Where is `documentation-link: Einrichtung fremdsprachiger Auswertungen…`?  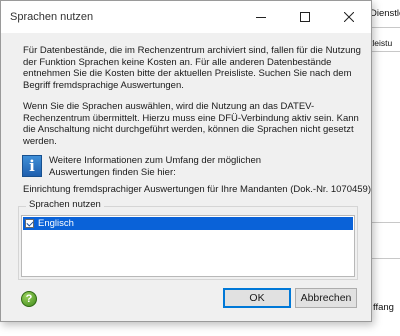
documentation-link: Einrichtung fremdsprachiger Auswertungen… is located at coordinates (197, 189).